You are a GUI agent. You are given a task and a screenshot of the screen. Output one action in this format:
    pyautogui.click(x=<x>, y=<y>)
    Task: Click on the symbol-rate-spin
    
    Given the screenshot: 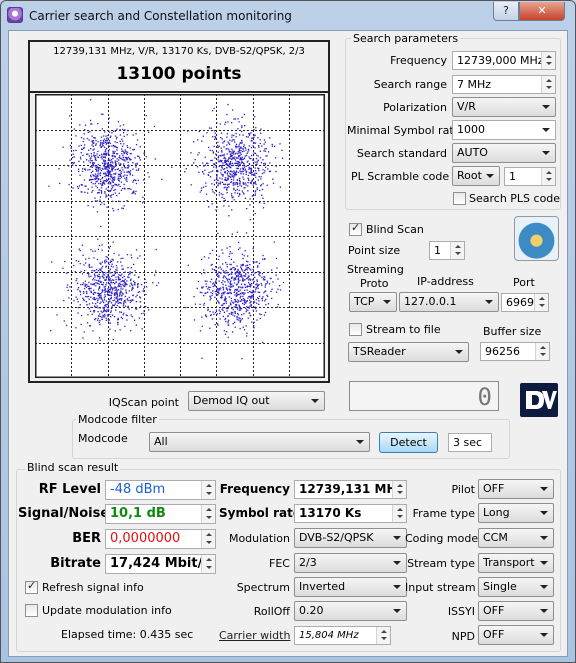 What is the action you would take?
    pyautogui.click(x=399, y=513)
    